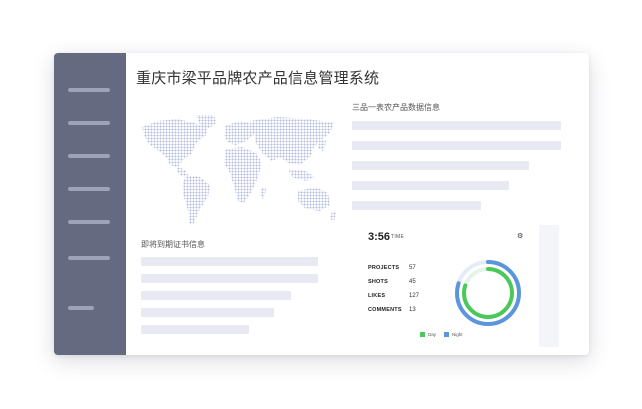  Describe the element at coordinates (432, 334) in the screenshot. I see `legend-day-label: Day` at that location.